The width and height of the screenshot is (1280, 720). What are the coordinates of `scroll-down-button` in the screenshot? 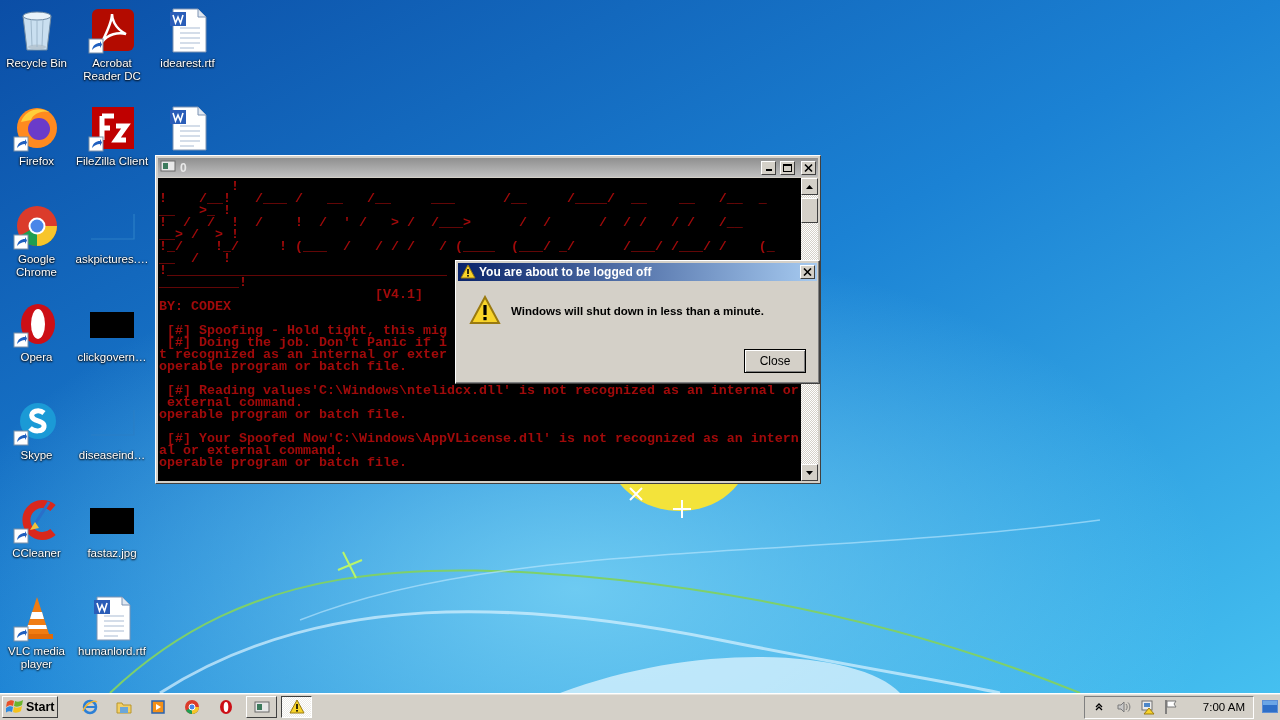 It's located at (809, 472).